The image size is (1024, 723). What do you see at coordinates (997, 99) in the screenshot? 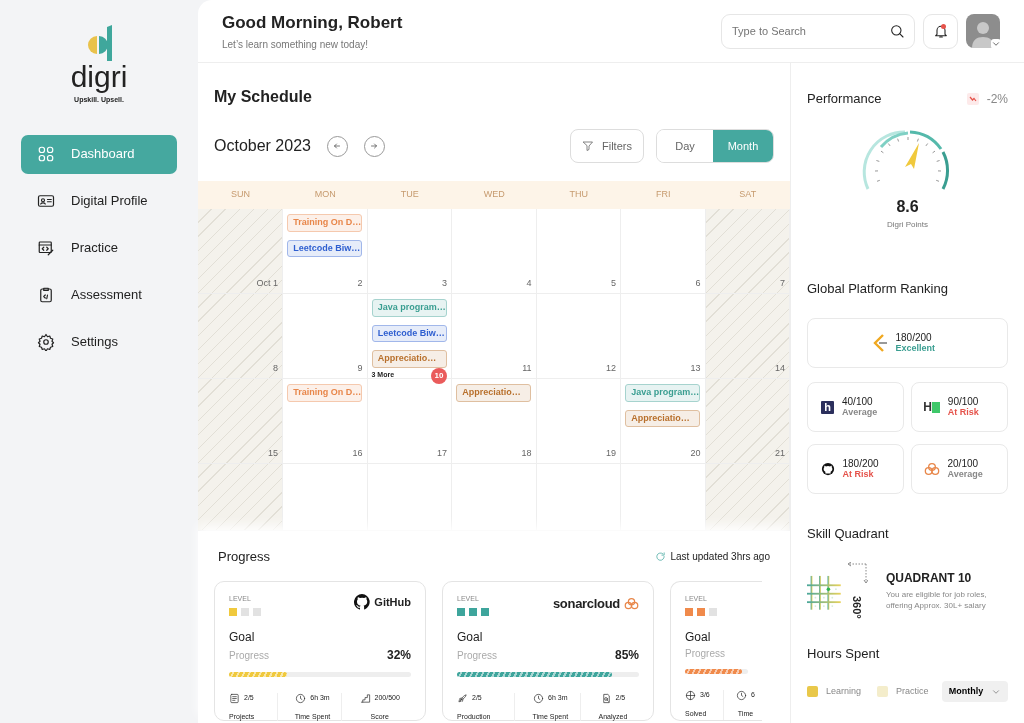
I see `change-value: -2%` at bounding box center [997, 99].